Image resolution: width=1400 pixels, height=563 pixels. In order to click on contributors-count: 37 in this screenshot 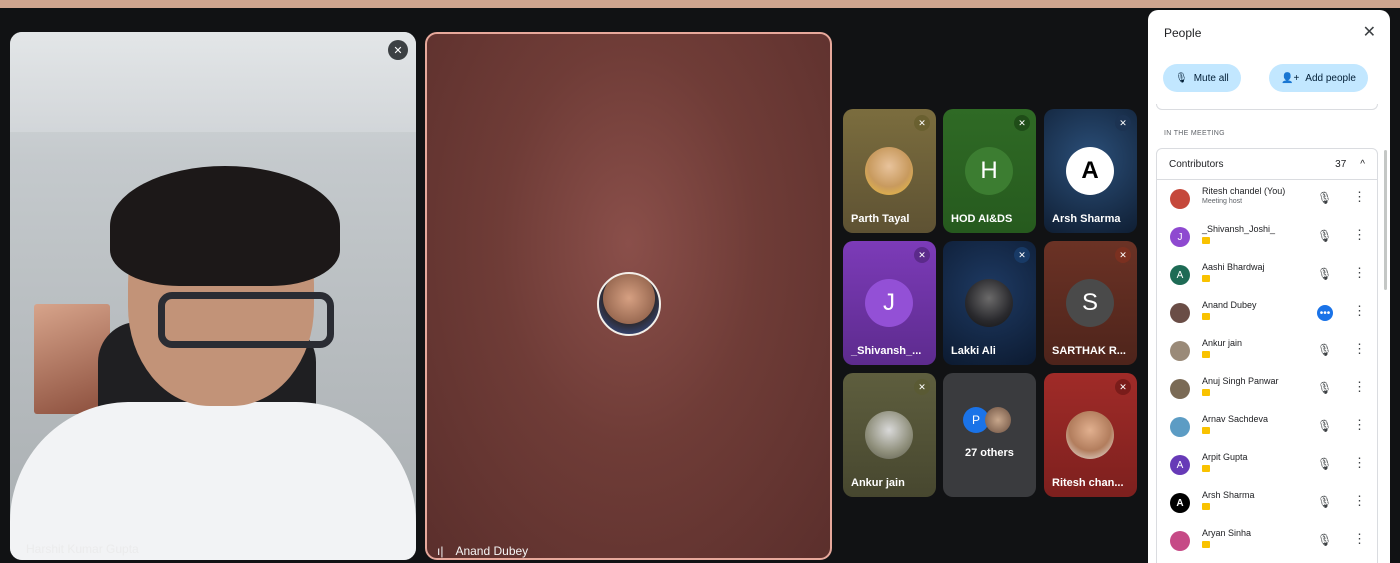, I will do `click(1341, 164)`.